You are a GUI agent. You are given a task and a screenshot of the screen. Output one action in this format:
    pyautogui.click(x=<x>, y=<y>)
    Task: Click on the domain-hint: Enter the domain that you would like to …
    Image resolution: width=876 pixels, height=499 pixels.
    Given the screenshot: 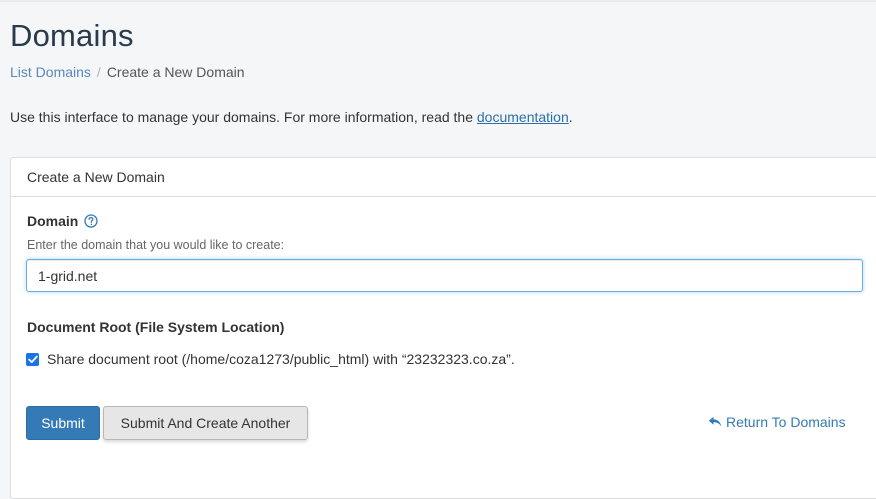 What is the action you would take?
    pyautogui.click(x=156, y=245)
    